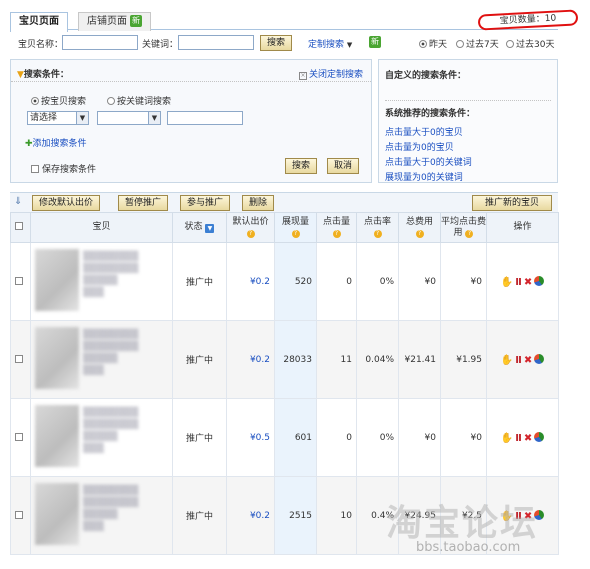 This screenshot has width=590, height=569. Describe the element at coordinates (46, 75) in the screenshot. I see `panel-title-text: 搜索条件：` at that location.